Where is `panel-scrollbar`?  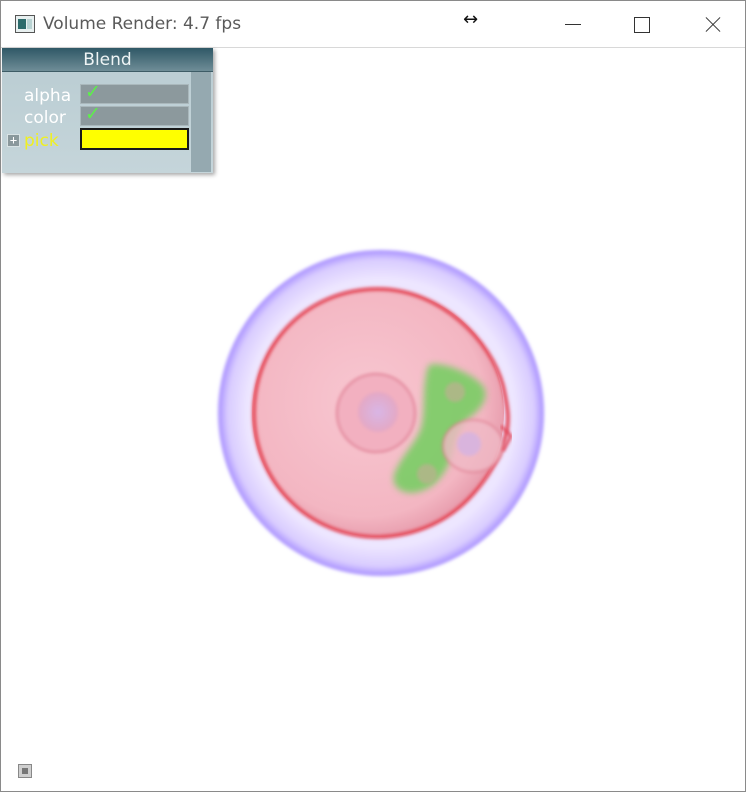 panel-scrollbar is located at coordinates (201, 122).